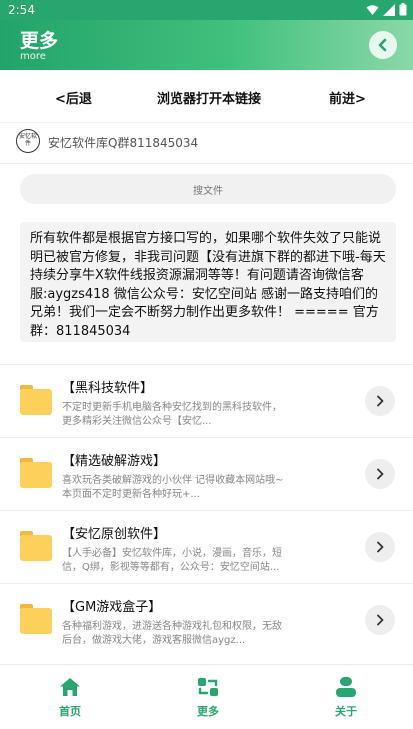 The height and width of the screenshot is (729, 413). What do you see at coordinates (346, 687) in the screenshot?
I see `user-icon` at bounding box center [346, 687].